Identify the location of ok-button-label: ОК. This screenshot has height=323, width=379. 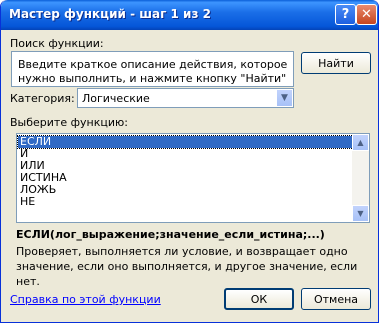
(259, 299).